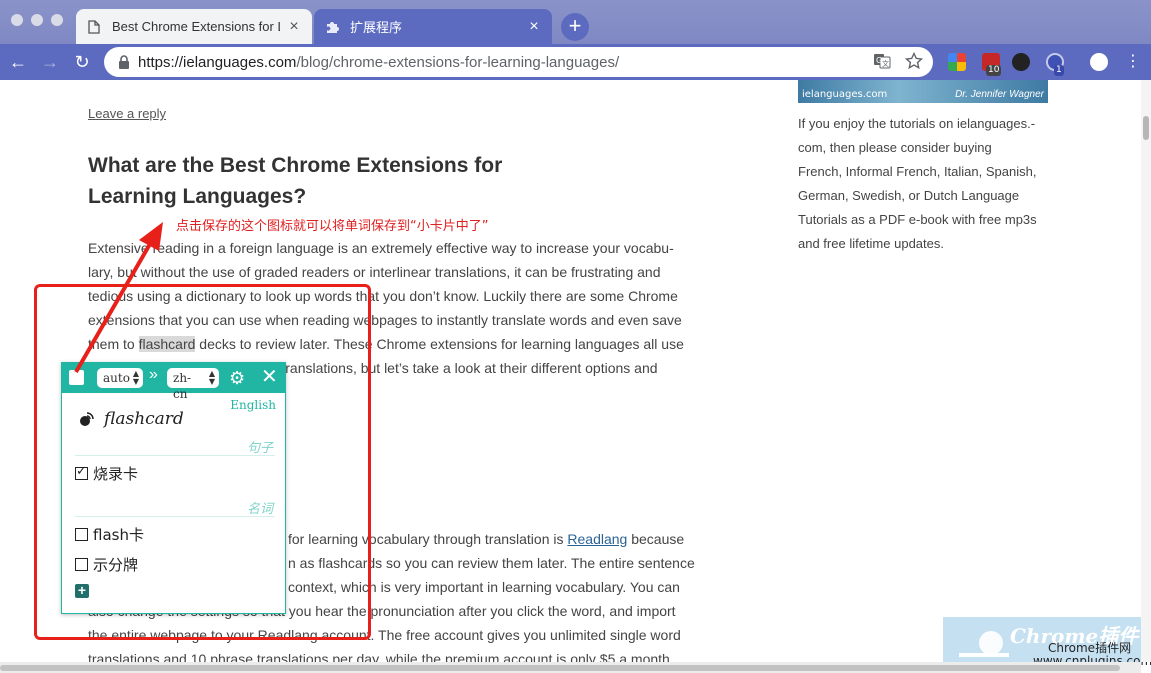 This screenshot has width=1151, height=673. I want to click on new-tab-button: +, so click(575, 27).